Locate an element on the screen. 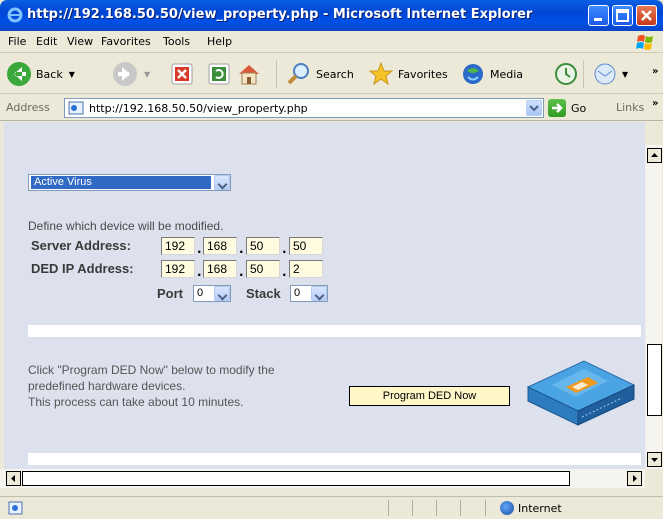  search-button: Search is located at coordinates (320, 74).